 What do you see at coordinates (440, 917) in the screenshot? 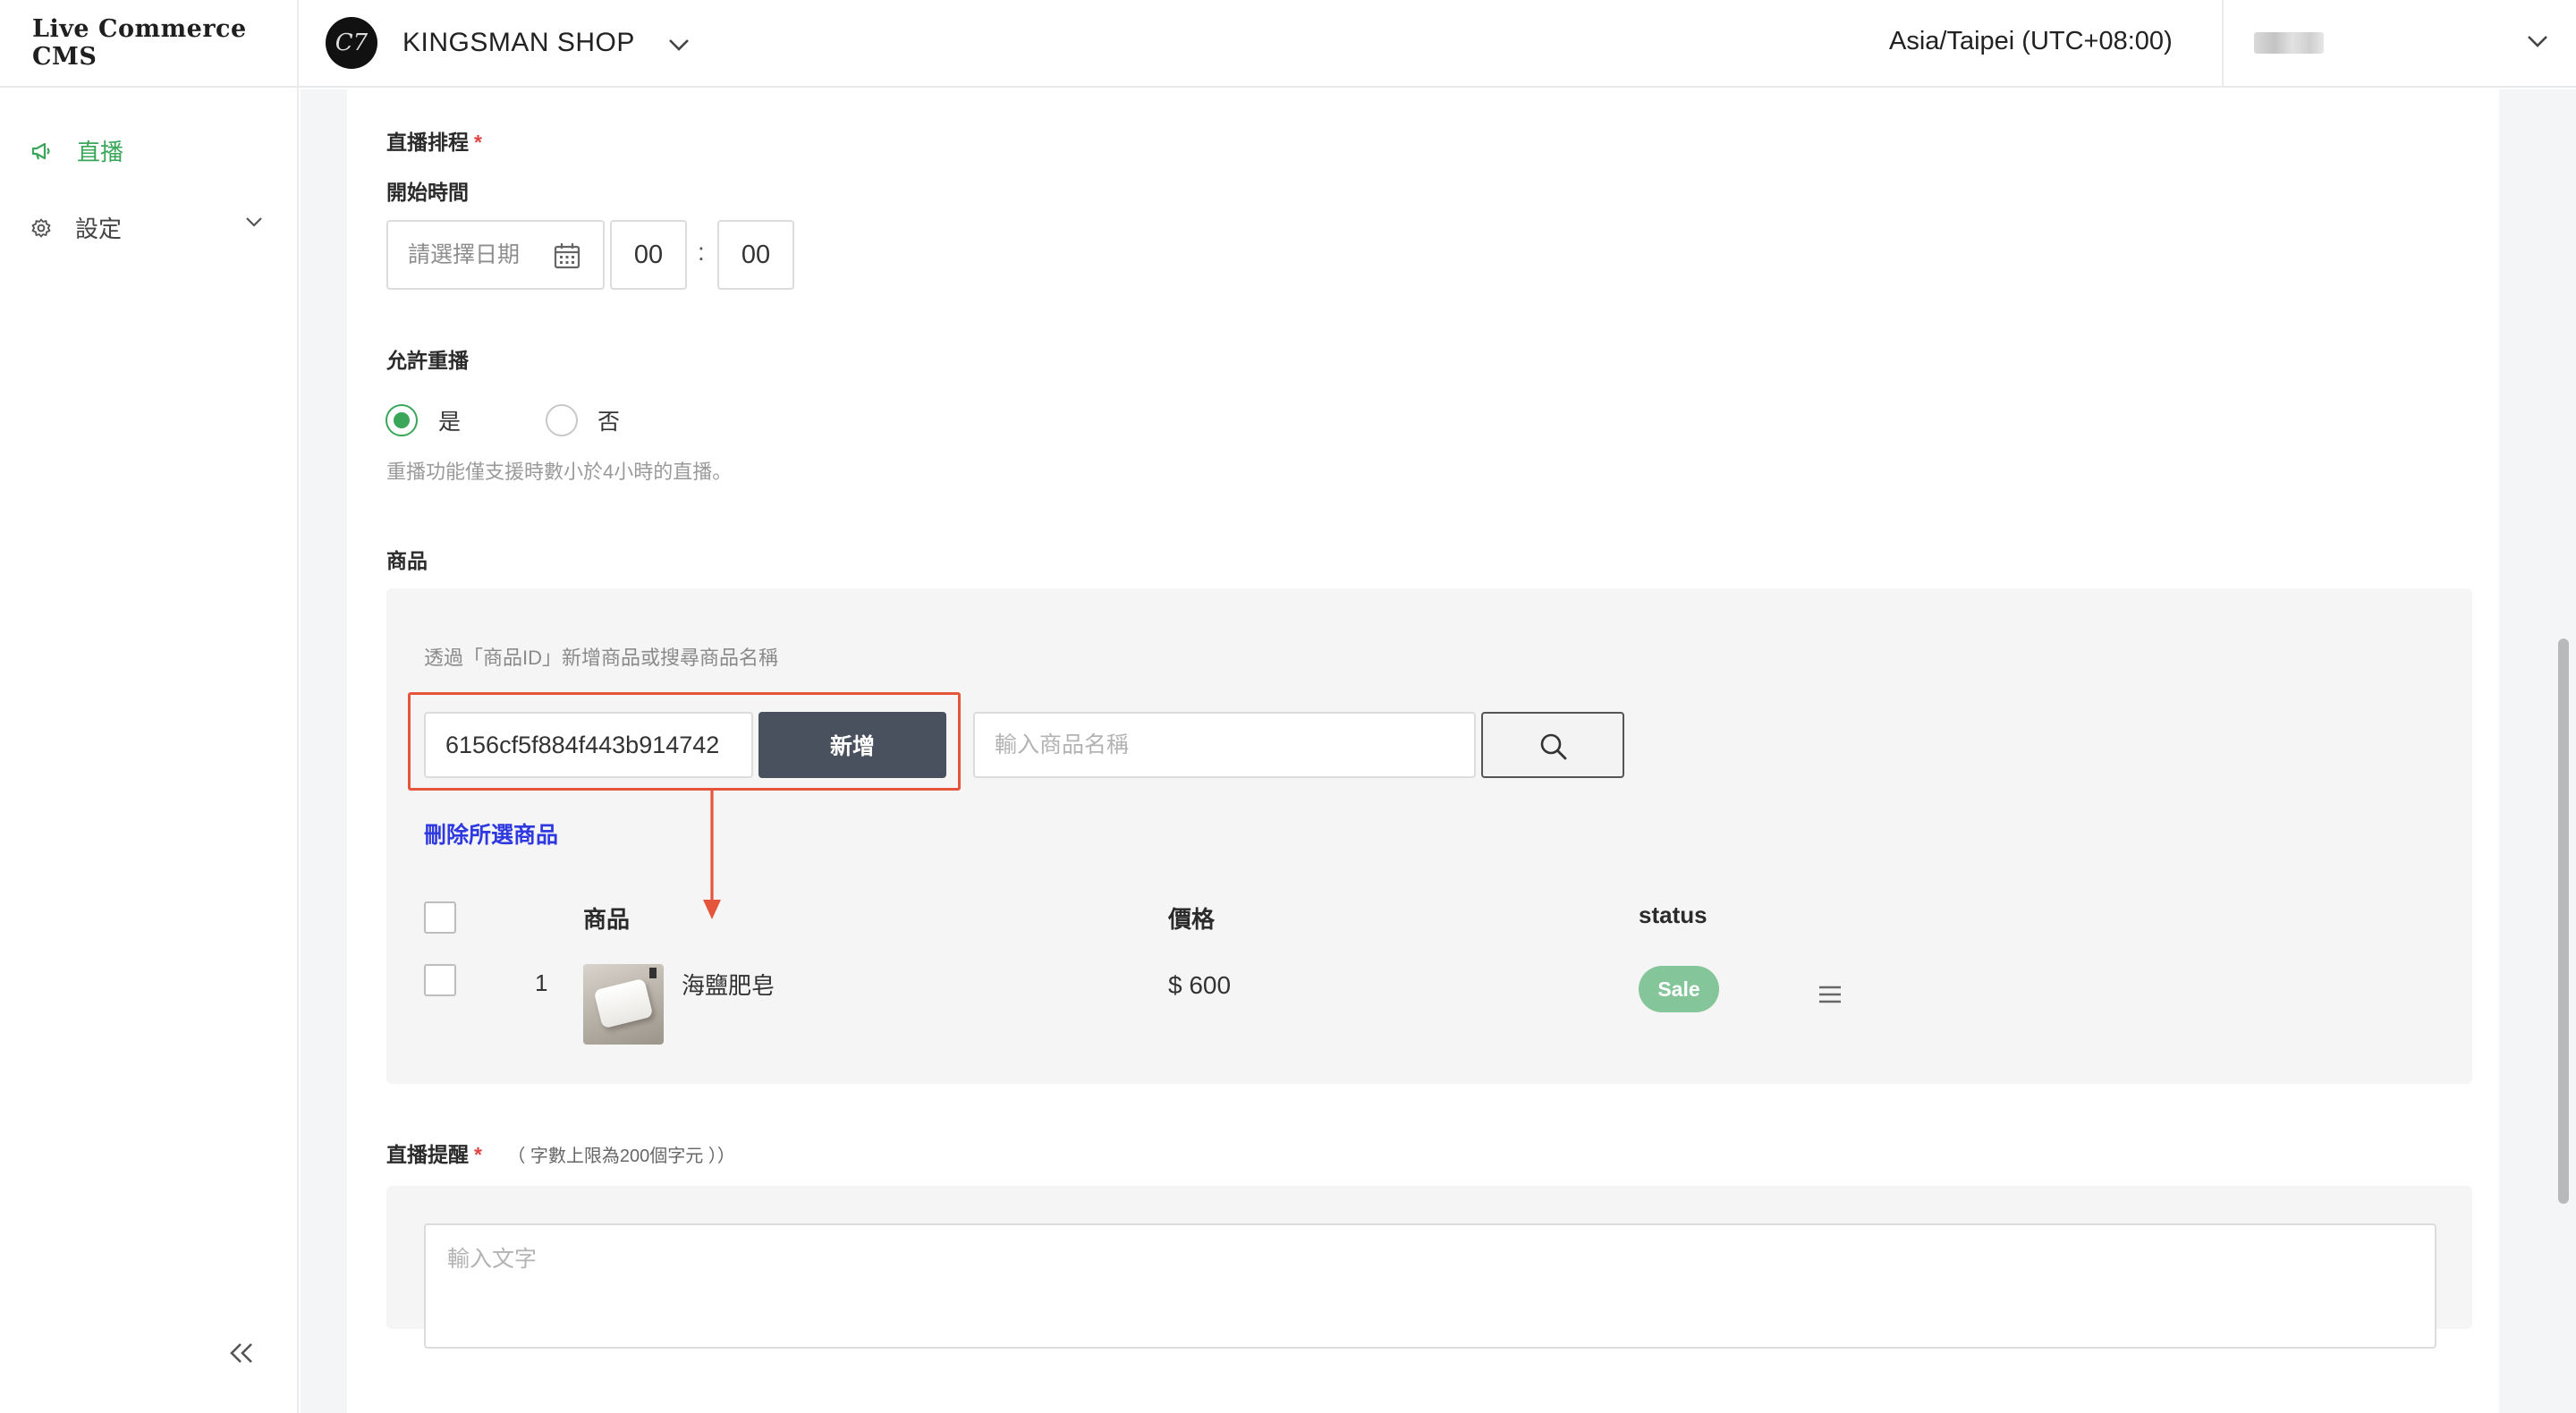
I see `select-all-checkbox` at bounding box center [440, 917].